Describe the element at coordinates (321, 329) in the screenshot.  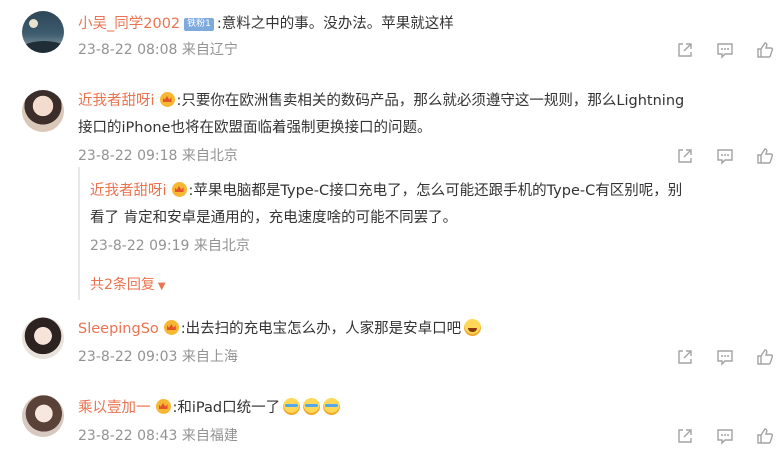
I see `comment-text: :出去扫的充电宝怎么办，人家那是安卓口吧` at that location.